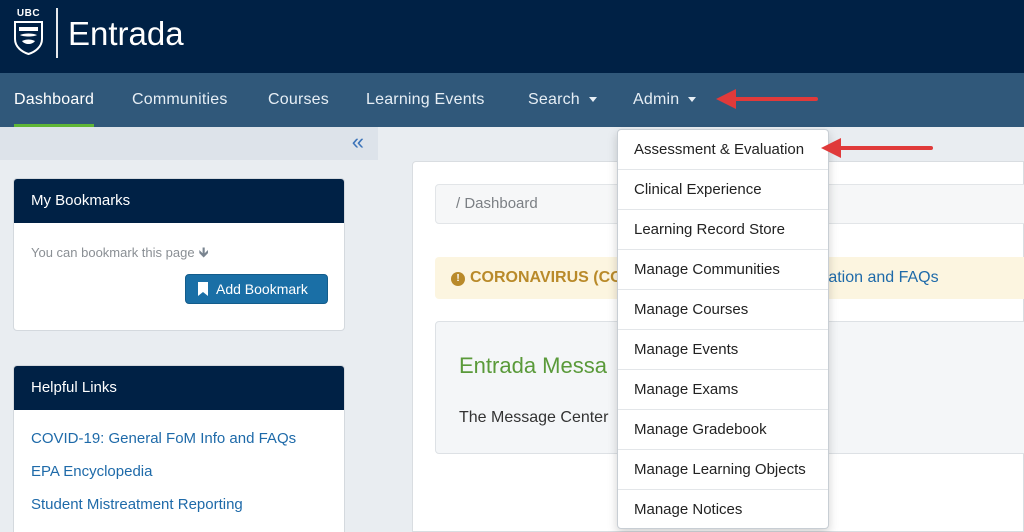 This screenshot has height=532, width=1024. I want to click on nav-communities: Communities, so click(180, 100).